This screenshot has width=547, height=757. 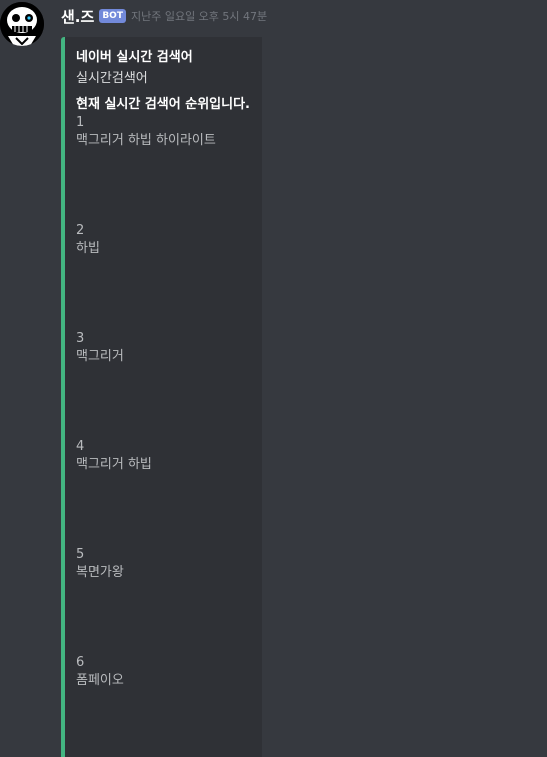 What do you see at coordinates (171, 241) in the screenshot?
I see `embed-field: 2 하빕` at bounding box center [171, 241].